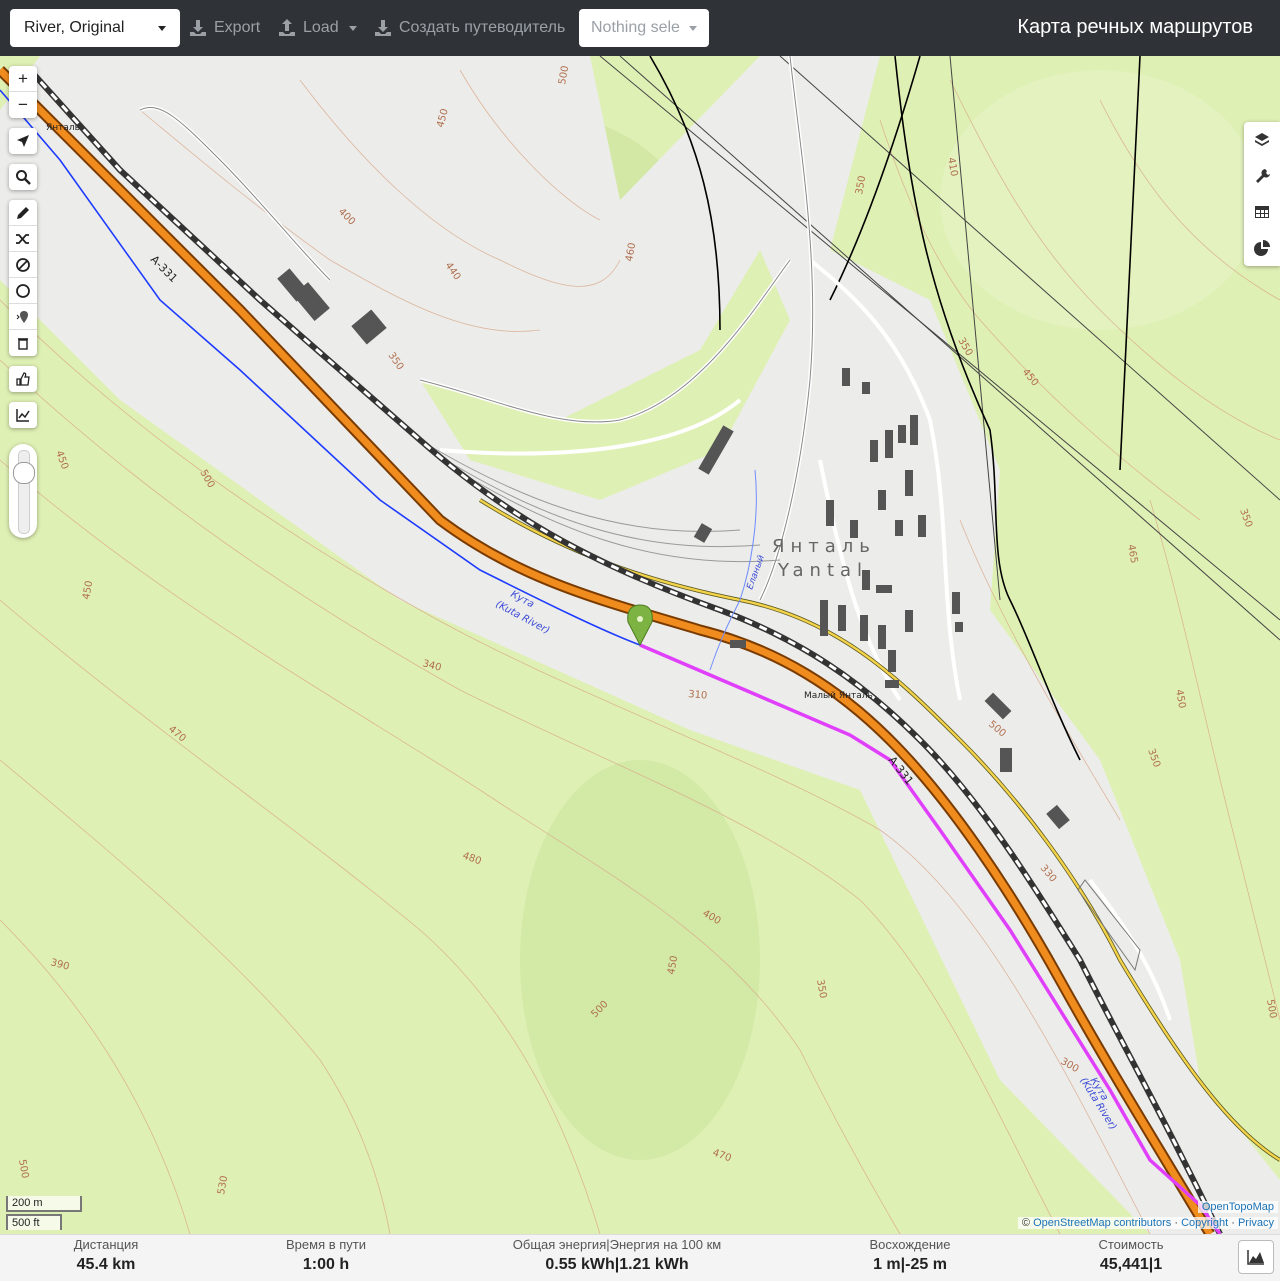 The image size is (1280, 1281). What do you see at coordinates (34, 1222) in the screenshot?
I see `scale-imperial: 500 ft` at bounding box center [34, 1222].